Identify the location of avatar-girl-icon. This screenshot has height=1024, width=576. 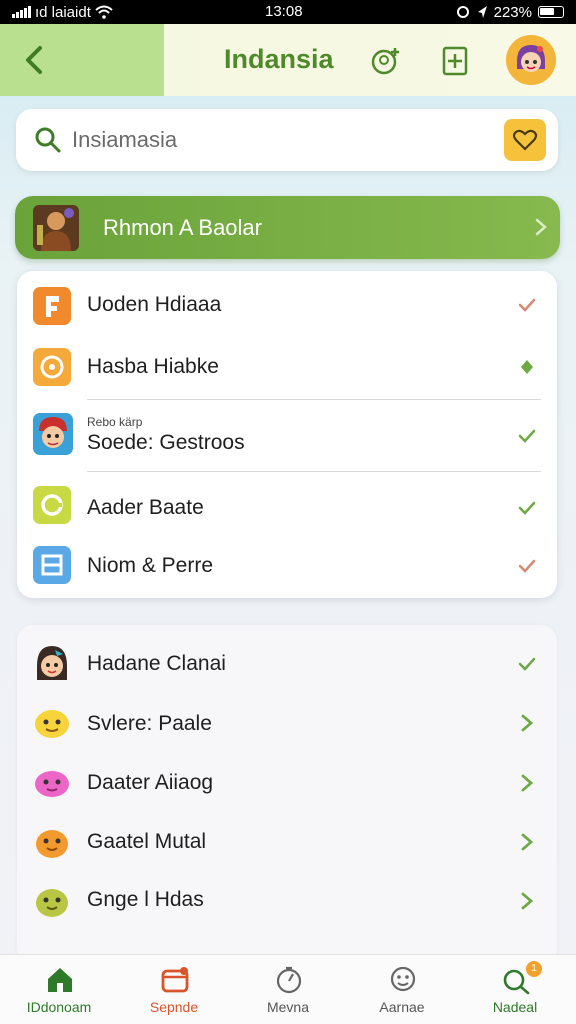
(531, 60).